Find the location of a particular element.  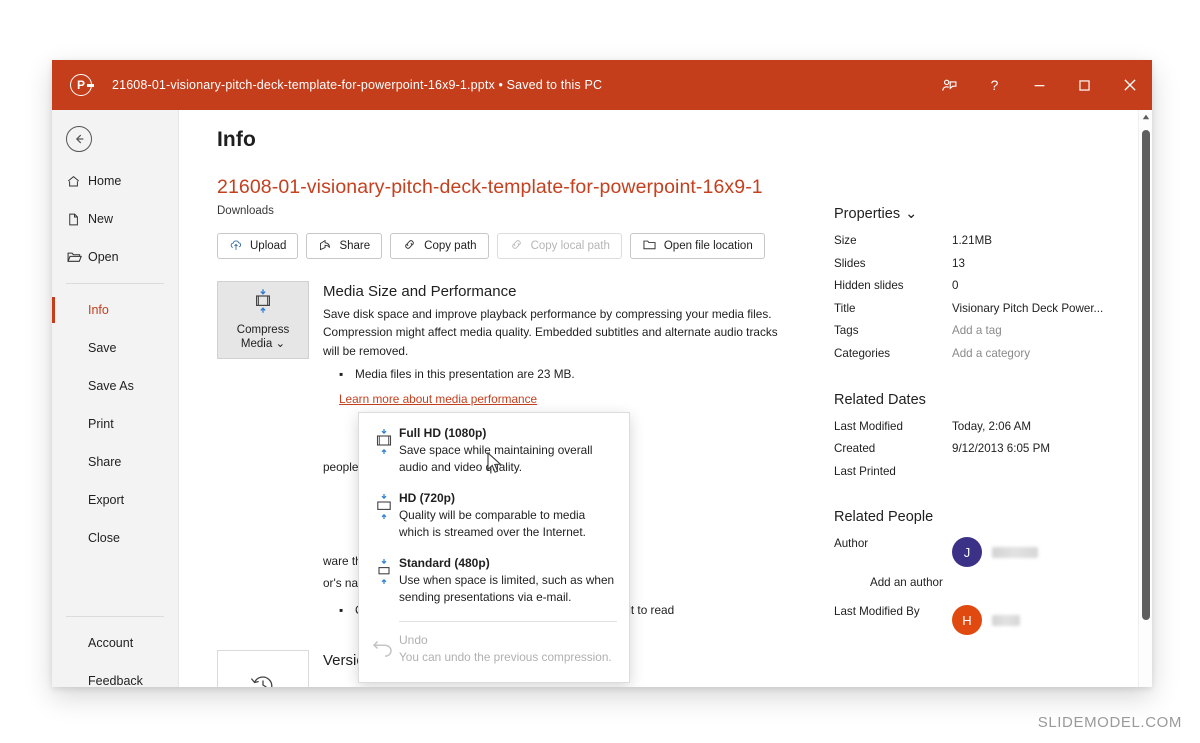

scrollbar-thumb is located at coordinates (1146, 375).